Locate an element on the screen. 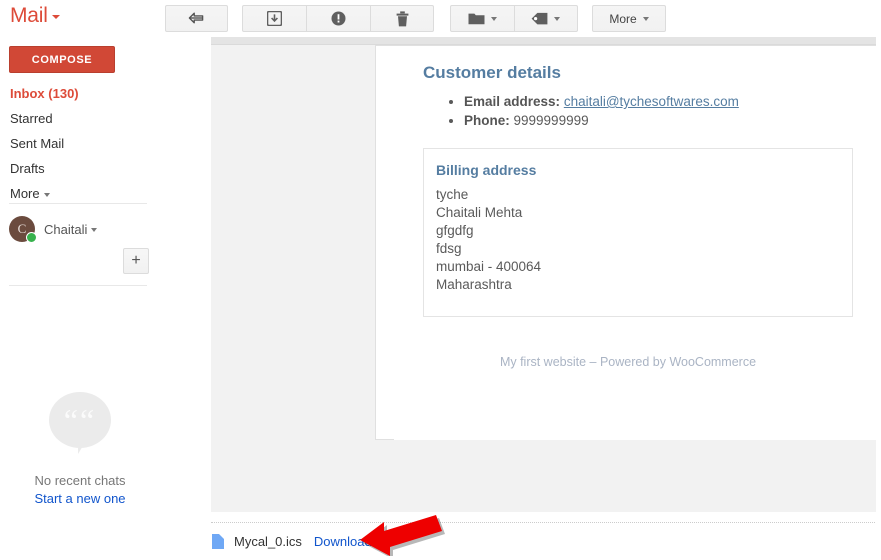  trash-icon is located at coordinates (402, 18).